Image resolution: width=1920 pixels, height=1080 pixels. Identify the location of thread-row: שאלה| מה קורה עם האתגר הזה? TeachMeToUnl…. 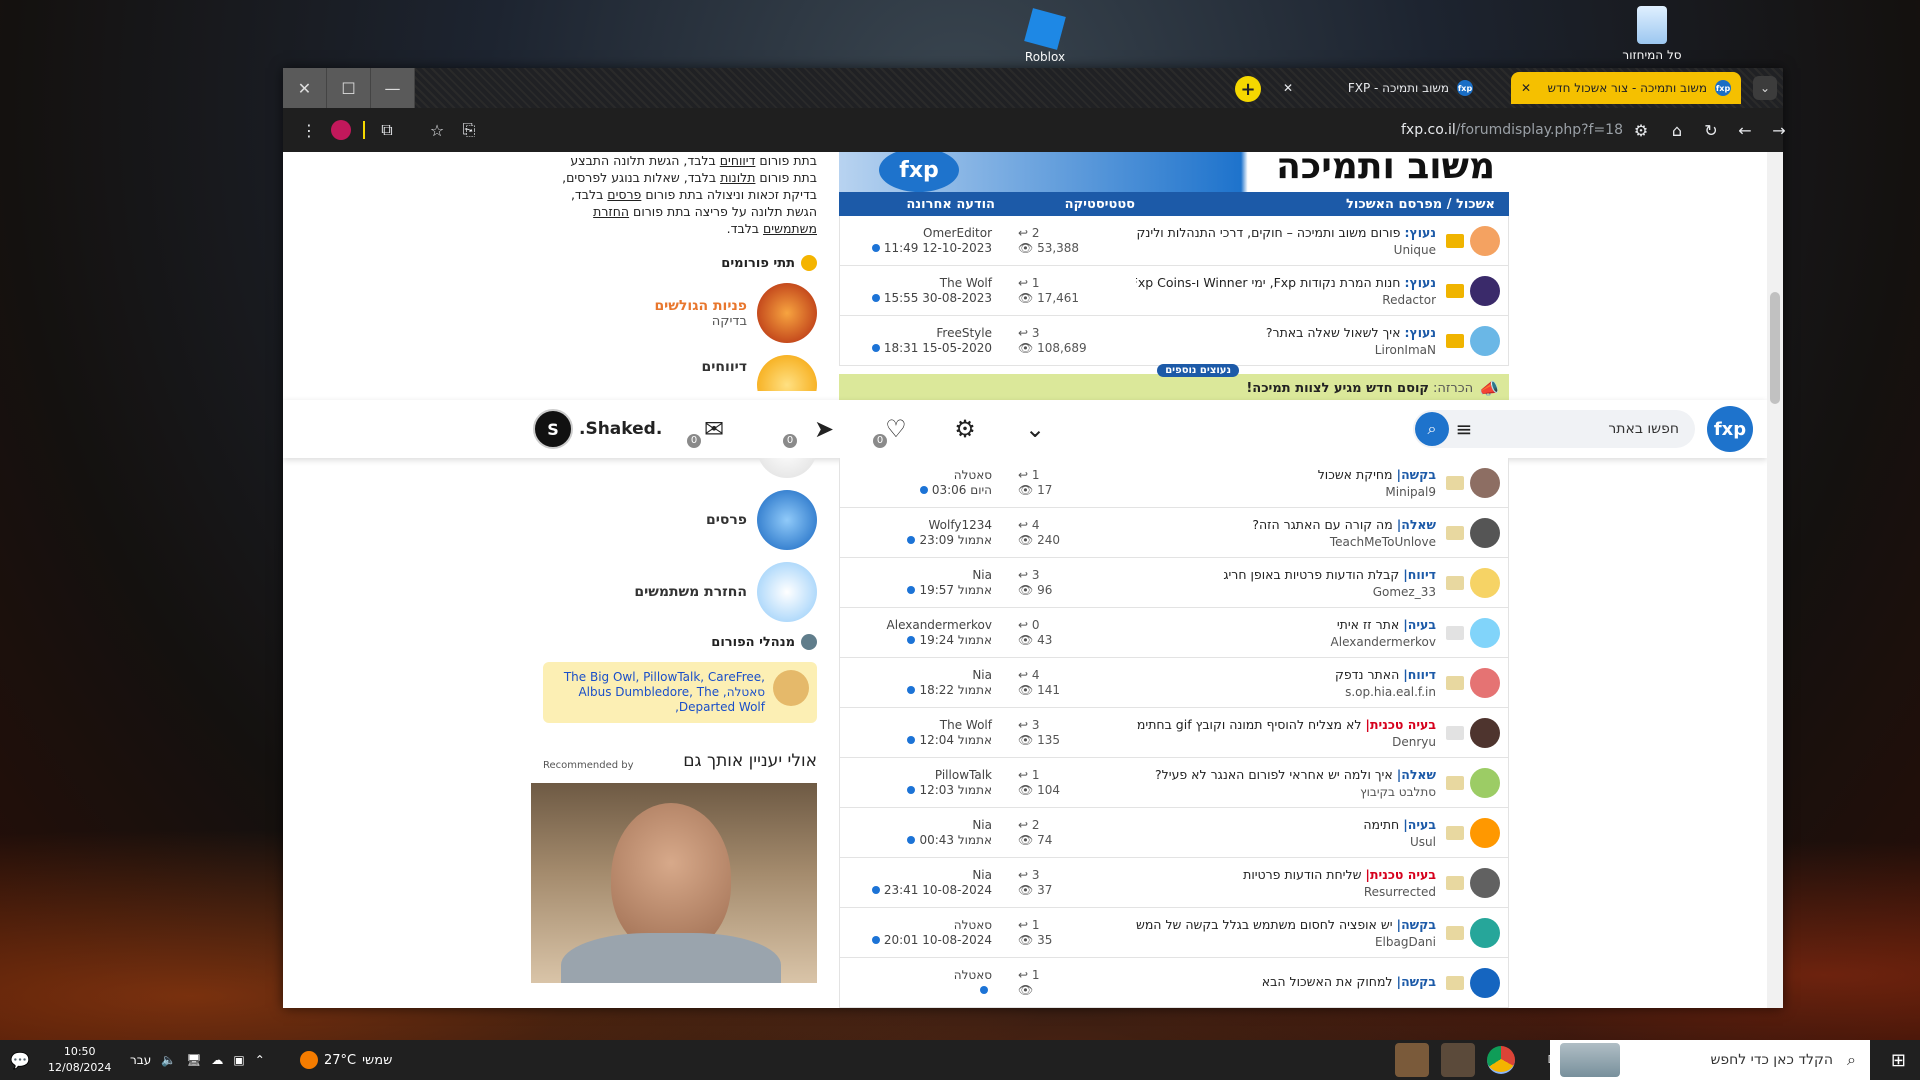
(1174, 533).